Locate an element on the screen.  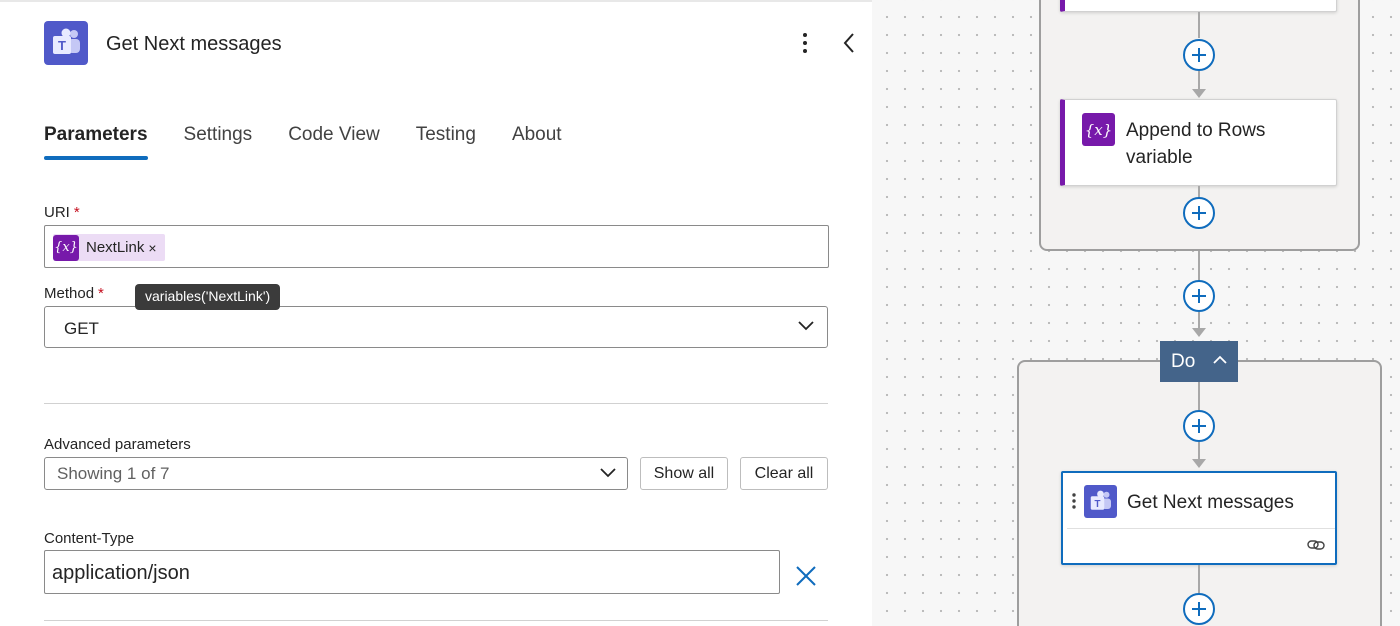
token-remove-icon: × is located at coordinates (152, 248).